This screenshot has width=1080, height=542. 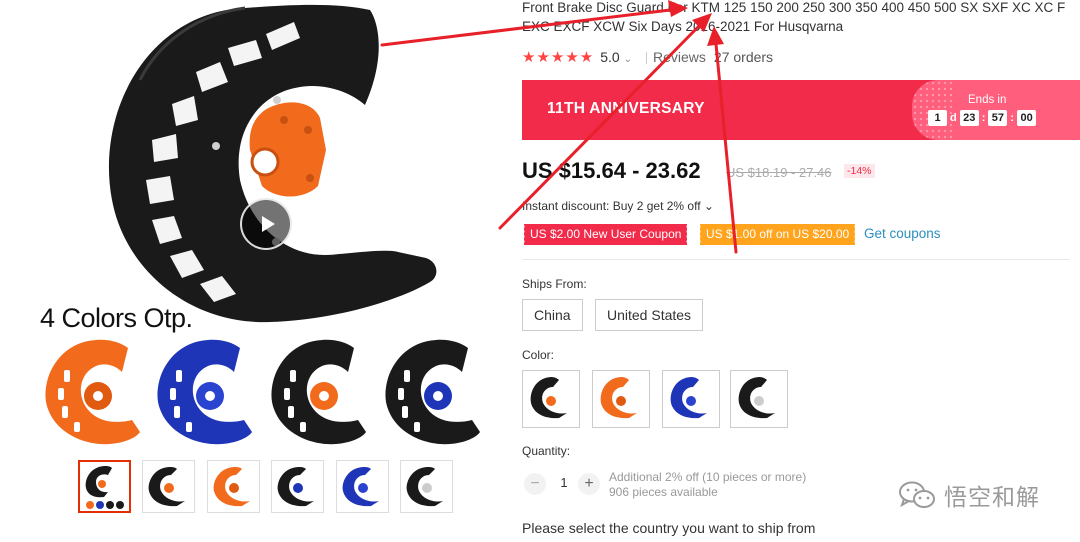 What do you see at coordinates (611, 170) in the screenshot?
I see `current-price: US $15.64 - 23.62` at bounding box center [611, 170].